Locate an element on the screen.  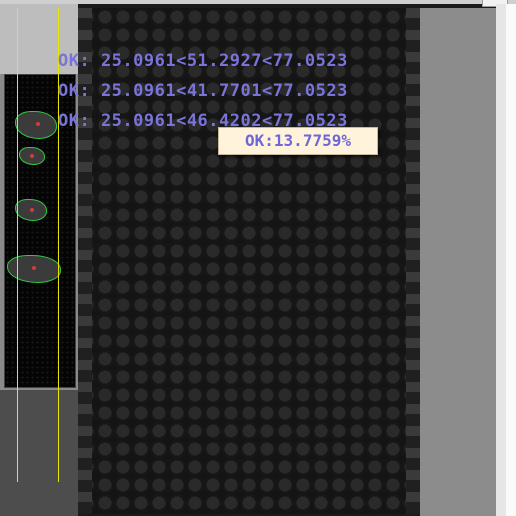
right-border-outer is located at coordinates (511, 260).